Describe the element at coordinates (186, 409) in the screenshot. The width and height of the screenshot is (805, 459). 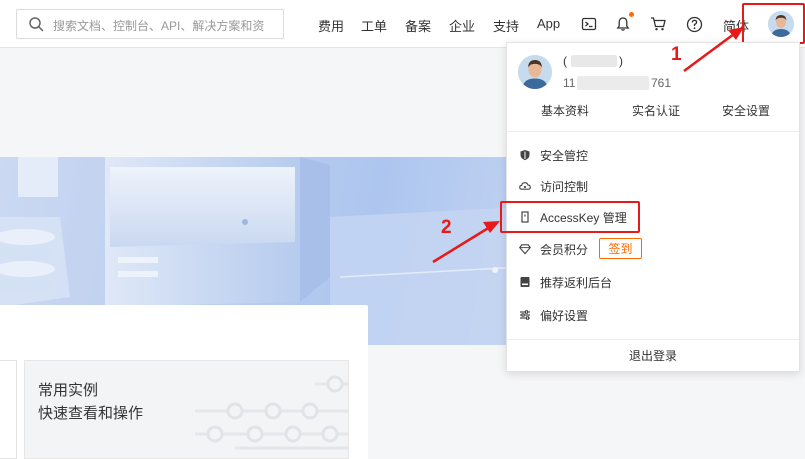
I see `common-instances-tile: 常用实例 快速查看和操作` at that location.